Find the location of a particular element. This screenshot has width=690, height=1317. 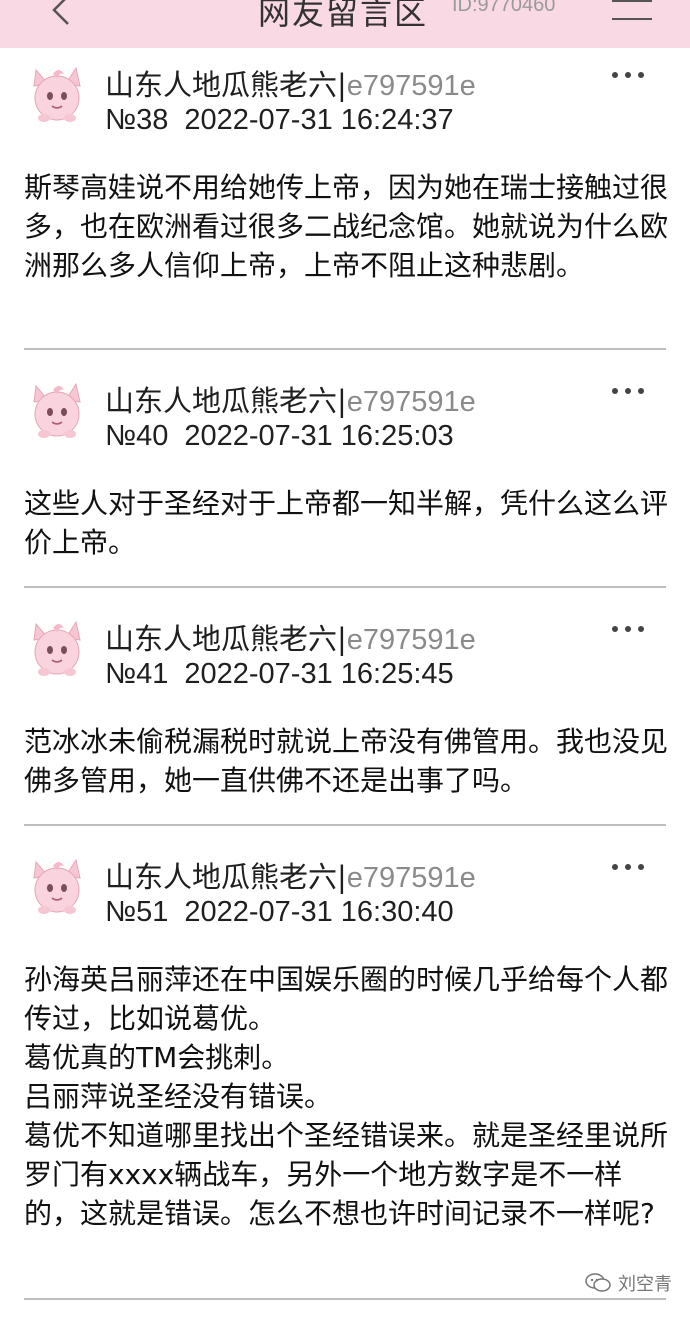

post-meta: №51 2022-07-31 16:30:40 is located at coordinates (279, 912).